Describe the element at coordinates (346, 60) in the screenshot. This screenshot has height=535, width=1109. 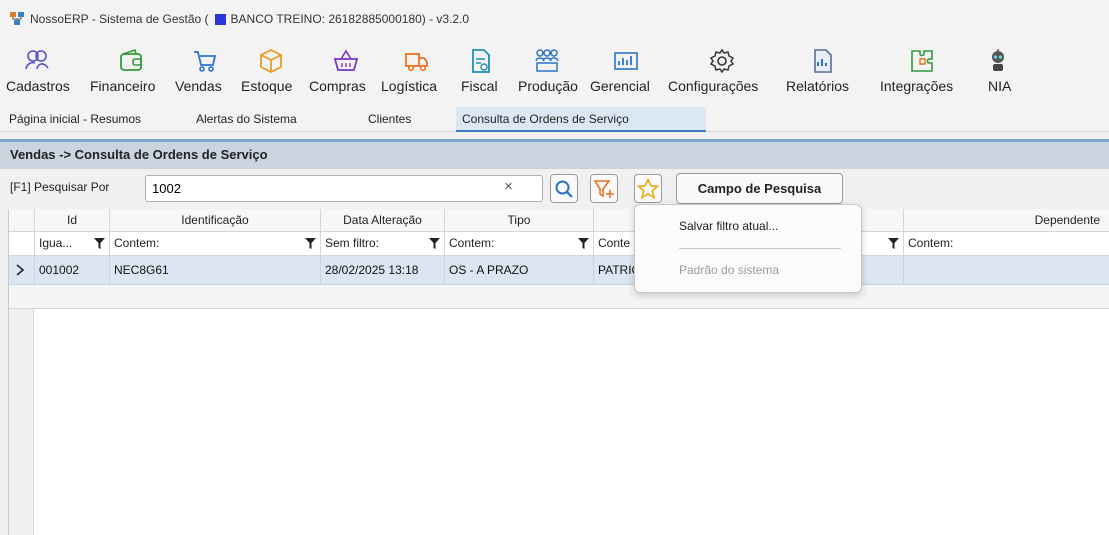
I see `basket-icon` at that location.